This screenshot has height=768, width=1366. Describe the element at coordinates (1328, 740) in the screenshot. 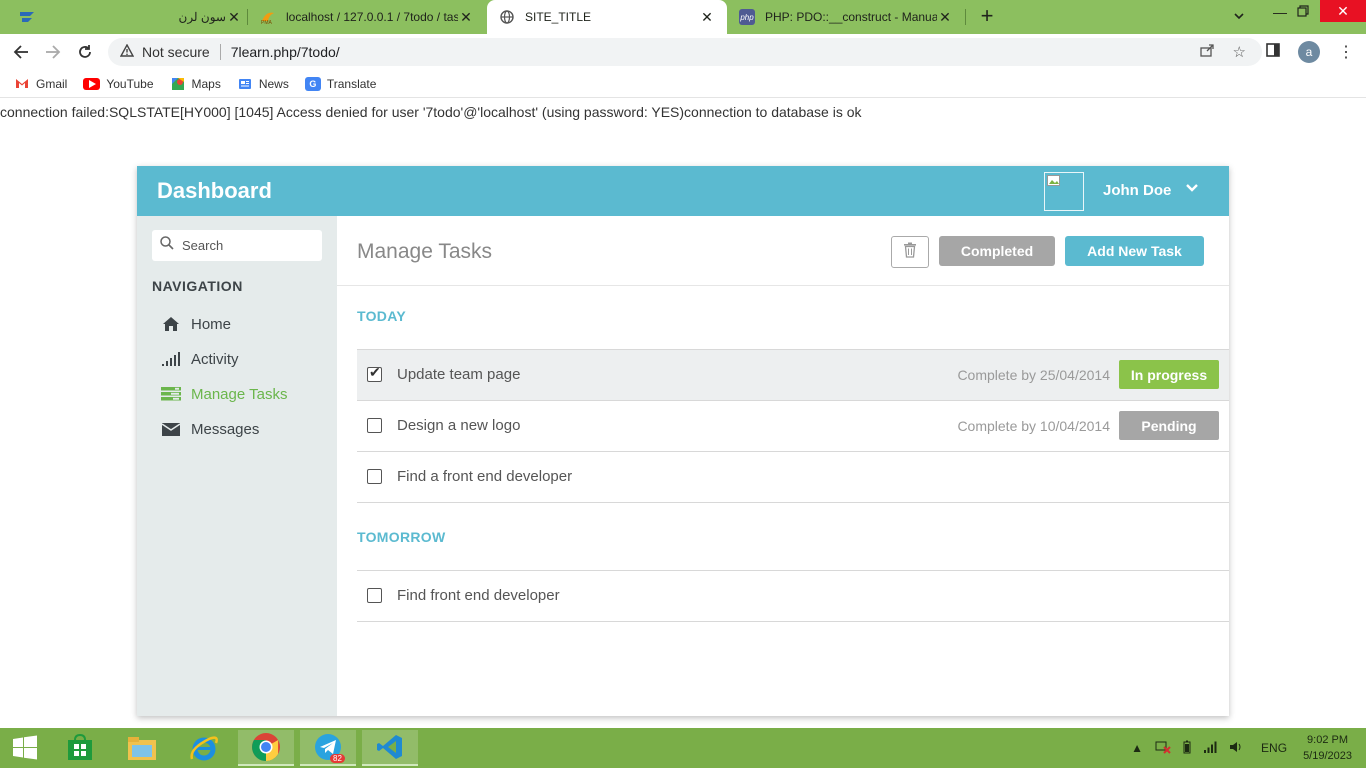

I see `clock-time: 9:02 PM` at that location.